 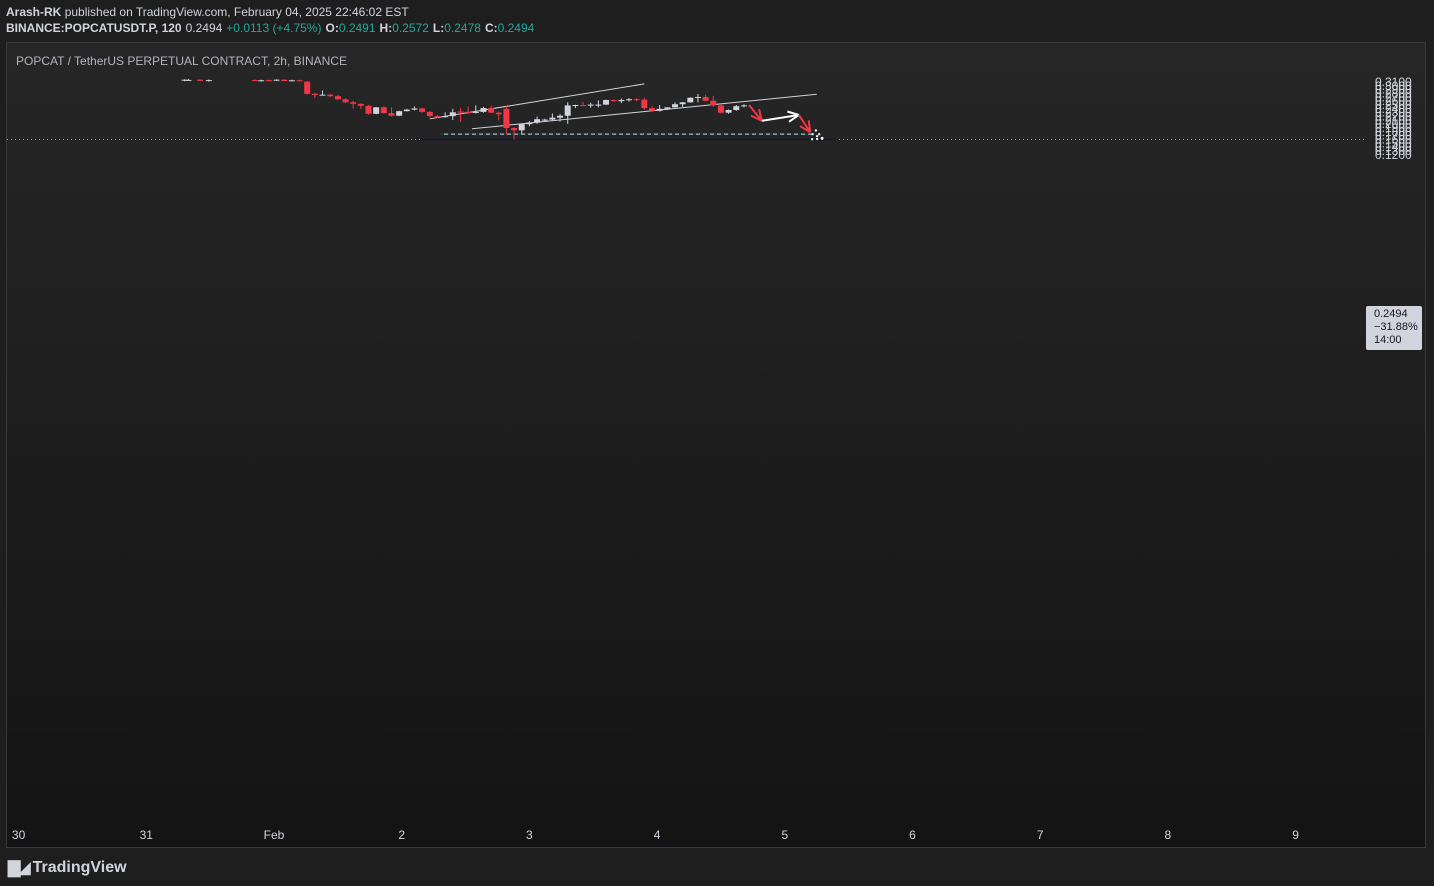 What do you see at coordinates (274, 28) in the screenshot?
I see `price-change: +0.0113 (+4.75%)` at bounding box center [274, 28].